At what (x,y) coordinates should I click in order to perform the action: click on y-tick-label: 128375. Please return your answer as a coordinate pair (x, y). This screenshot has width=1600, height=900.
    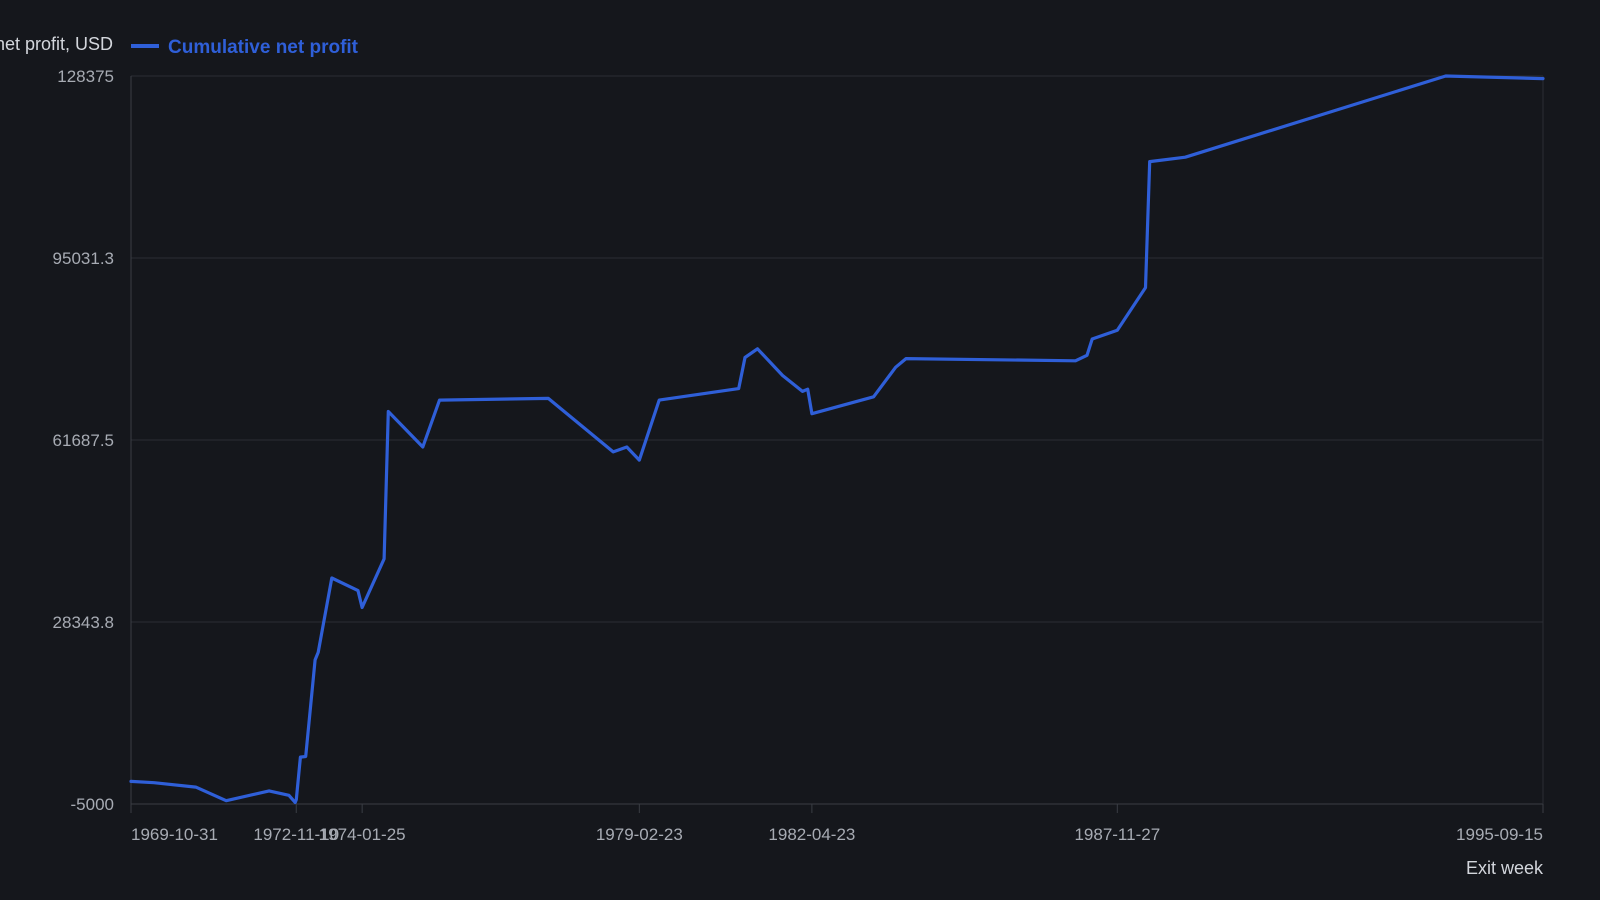
    Looking at the image, I should click on (85, 76).